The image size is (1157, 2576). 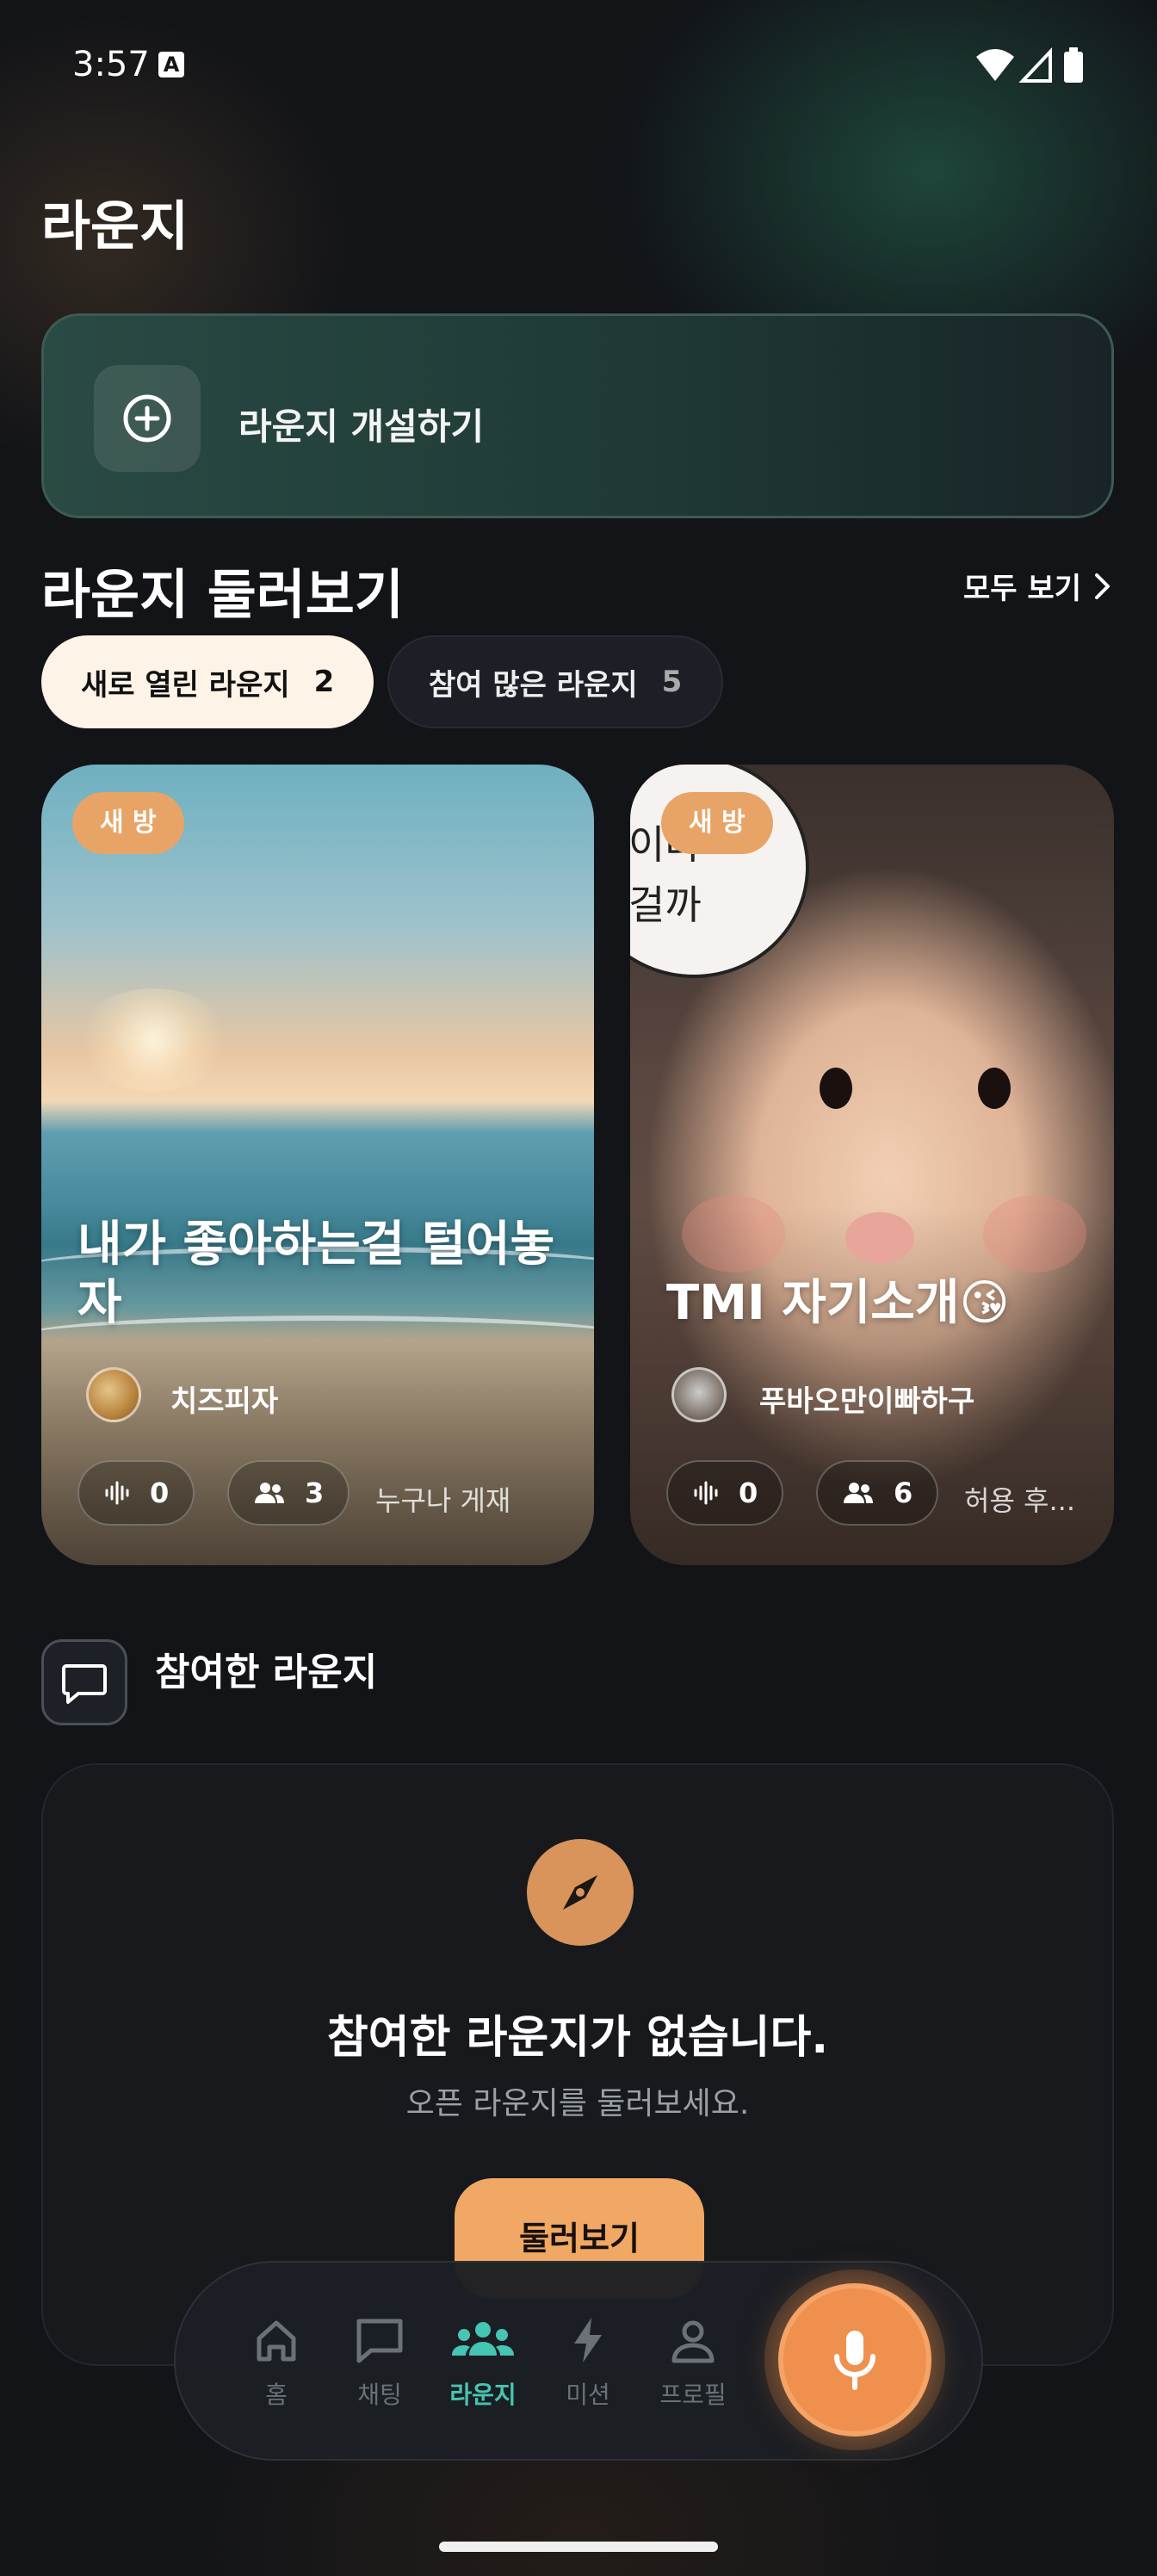 What do you see at coordinates (838, 1303) in the screenshot?
I see `lounge-card-title: TMI 자기소개😘` at bounding box center [838, 1303].